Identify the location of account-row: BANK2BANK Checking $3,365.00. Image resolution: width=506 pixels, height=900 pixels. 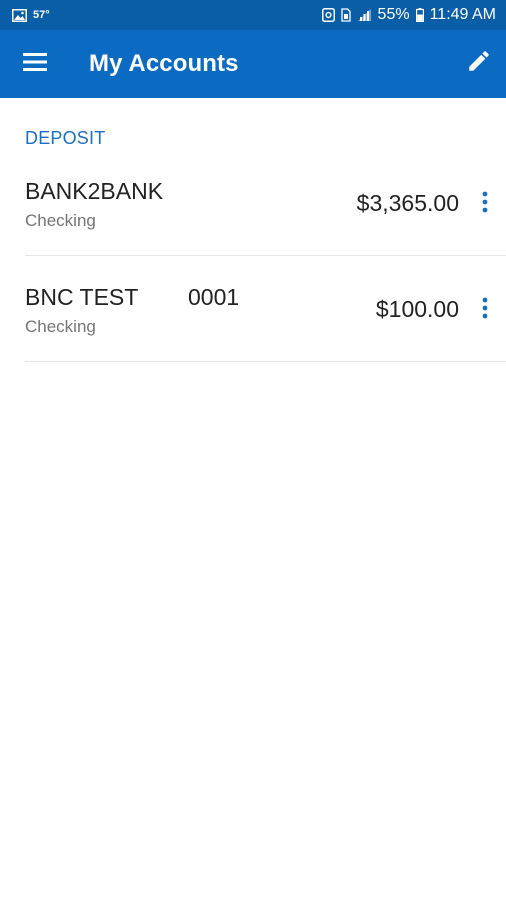
(265, 203).